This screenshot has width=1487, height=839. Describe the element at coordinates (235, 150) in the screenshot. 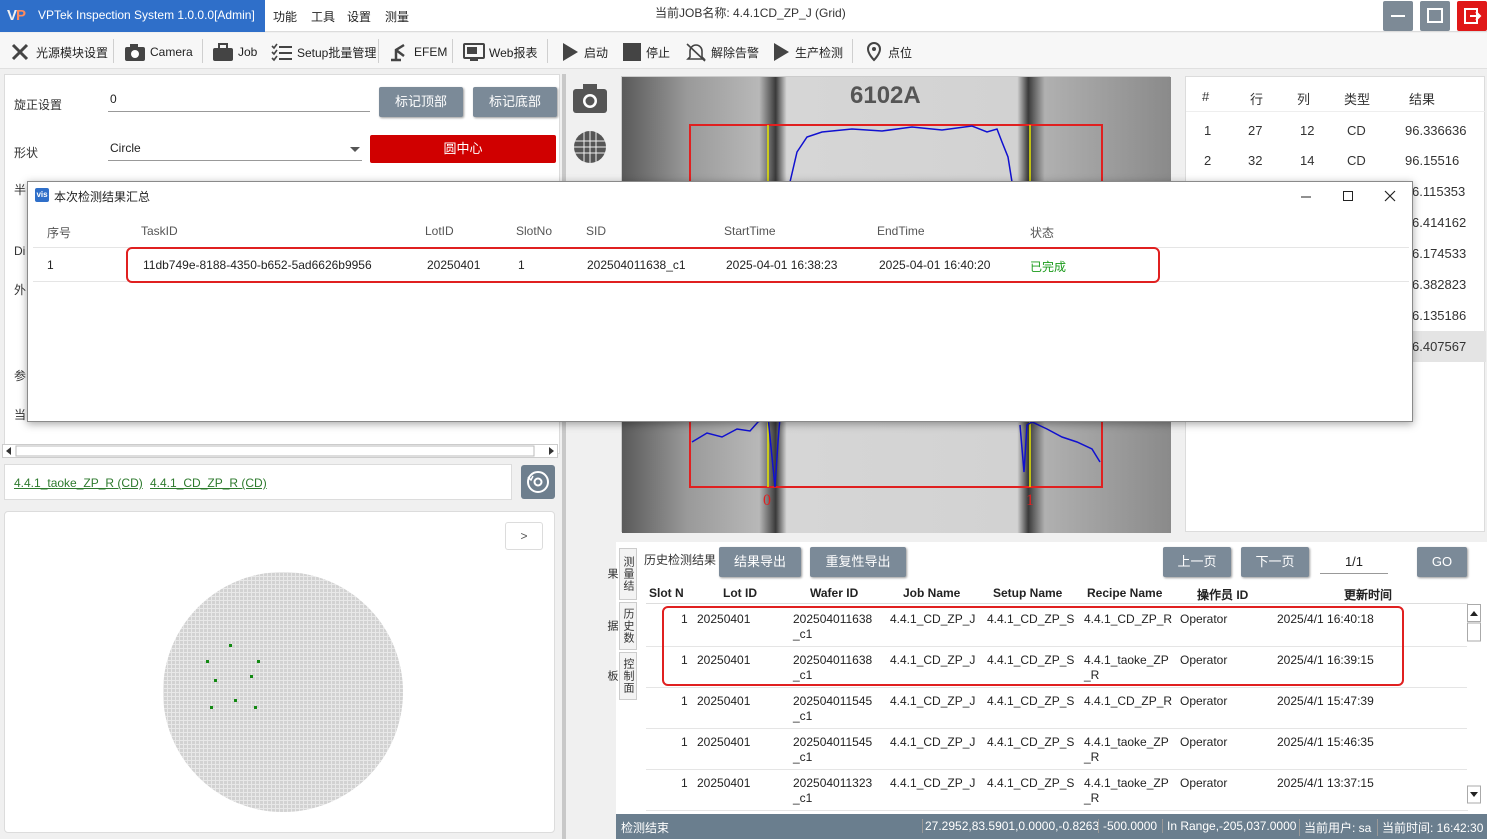

I see `shape-select: Circle` at that location.